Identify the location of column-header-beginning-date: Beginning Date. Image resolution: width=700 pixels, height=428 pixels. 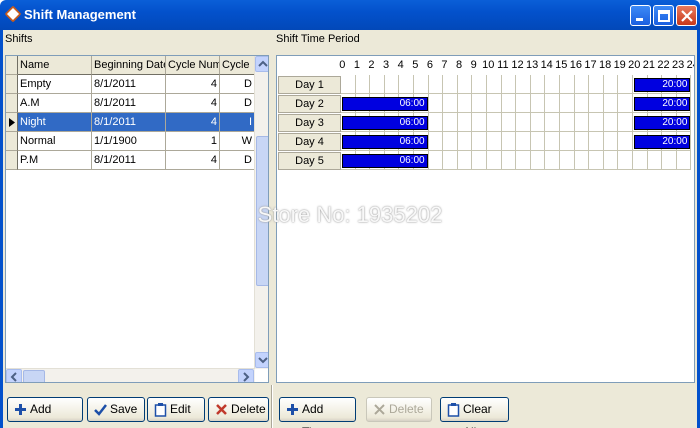
(129, 65).